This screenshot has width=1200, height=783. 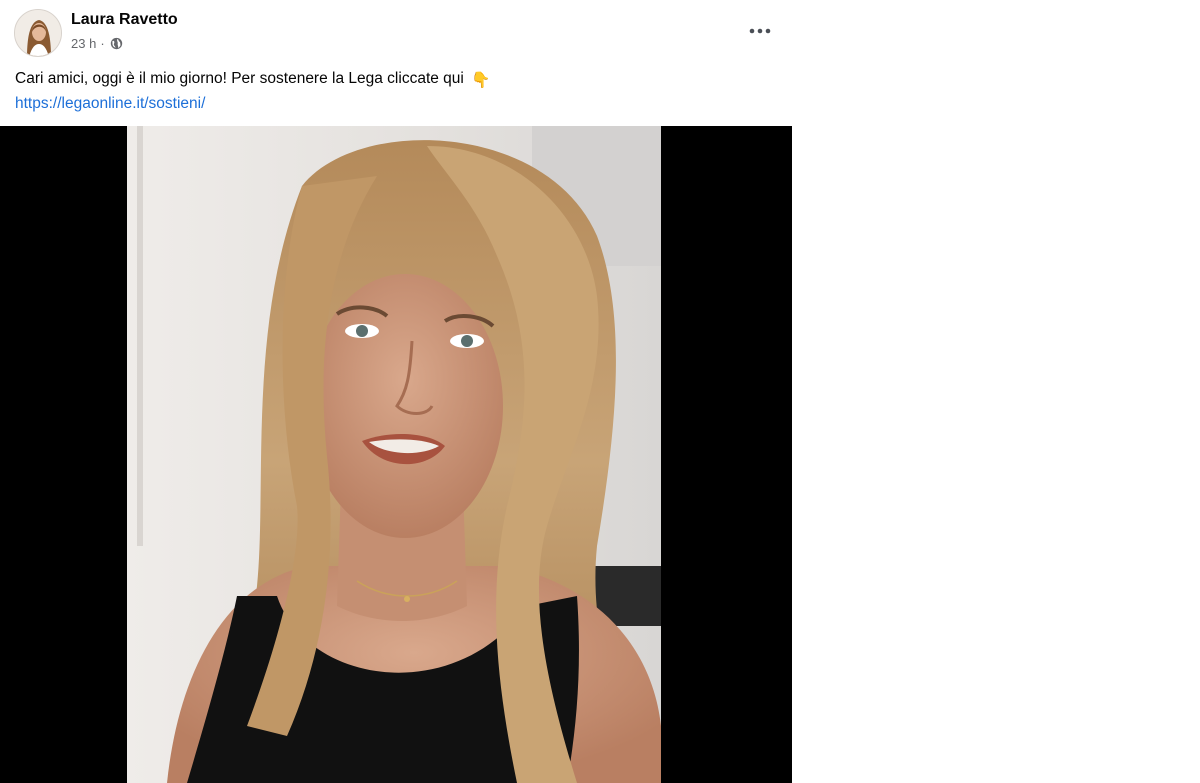 What do you see at coordinates (97, 43) in the screenshot?
I see `post-meta: 23 h ·` at bounding box center [97, 43].